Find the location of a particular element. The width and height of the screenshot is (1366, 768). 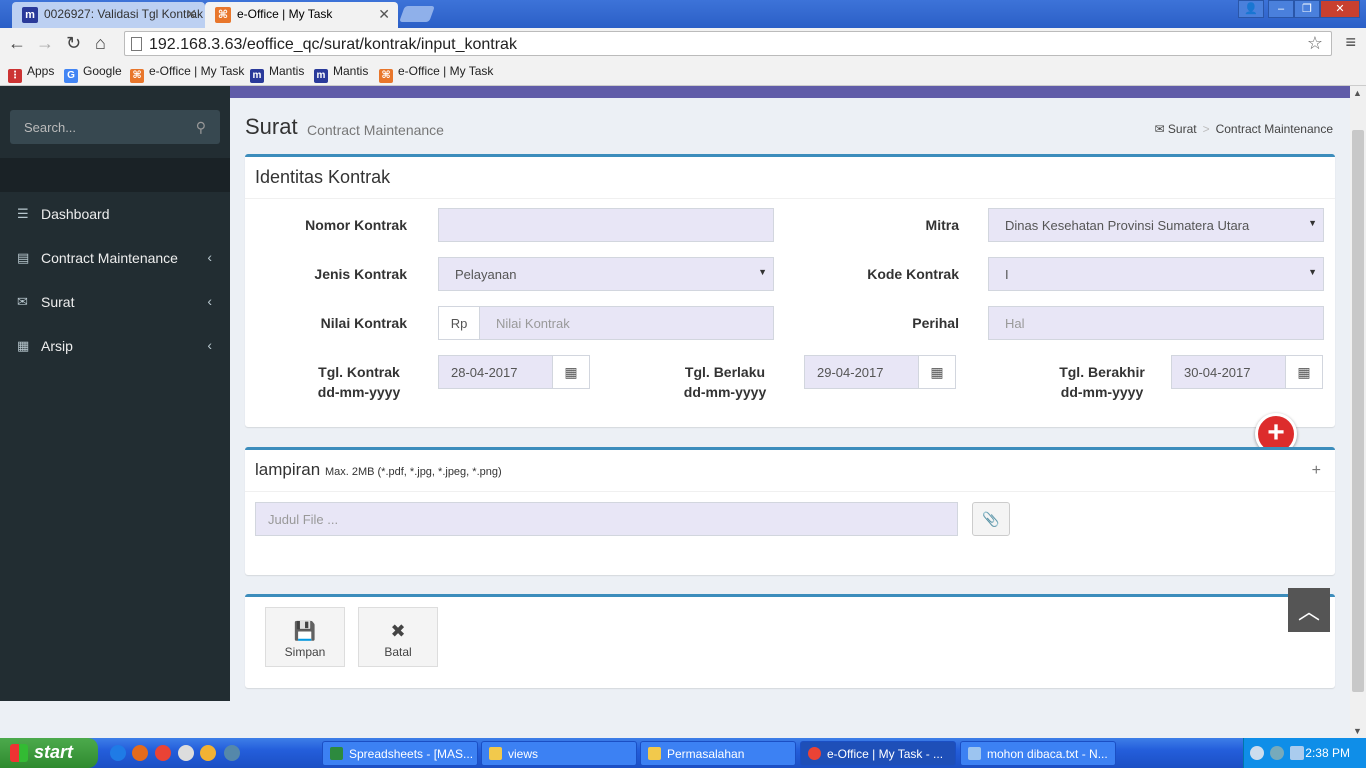

home-icon: ⌂ is located at coordinates (100, 43).